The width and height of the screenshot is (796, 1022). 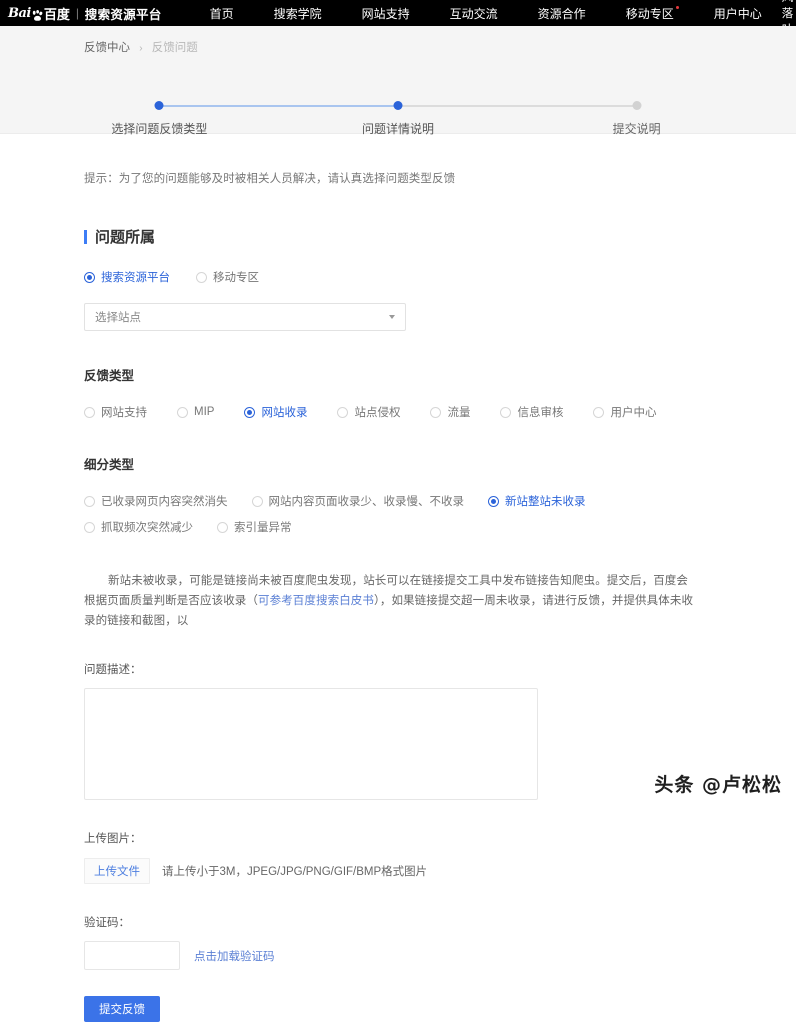 I want to click on nav-links: 首页 搜索学院 网站支持 互动交流 资源合作 移动专区 用户中心, so click(x=486, y=13).